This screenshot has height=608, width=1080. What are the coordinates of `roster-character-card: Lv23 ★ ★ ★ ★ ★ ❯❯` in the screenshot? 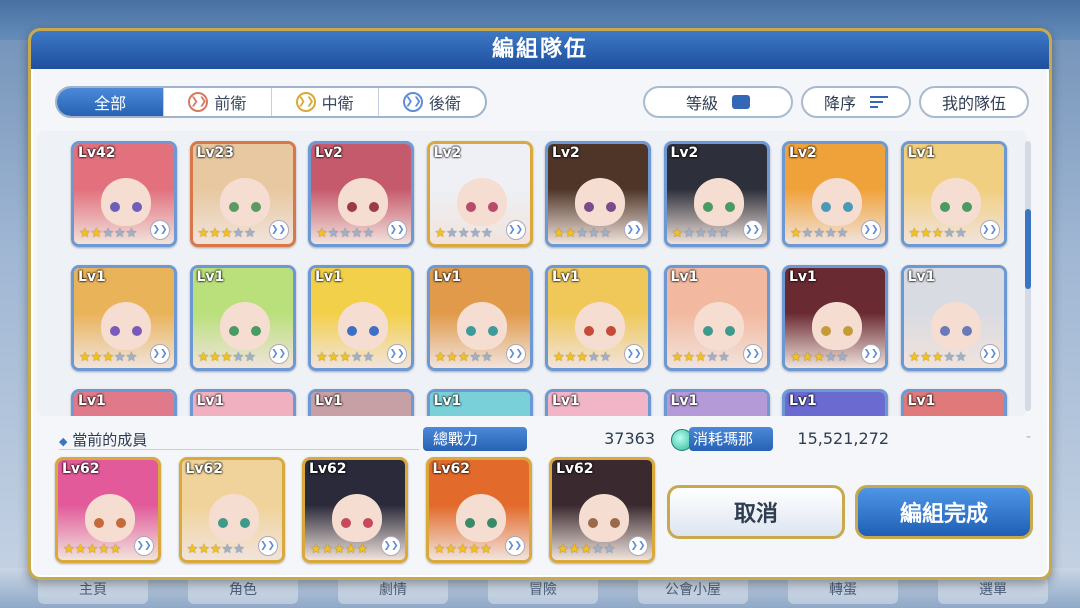 It's located at (242, 194).